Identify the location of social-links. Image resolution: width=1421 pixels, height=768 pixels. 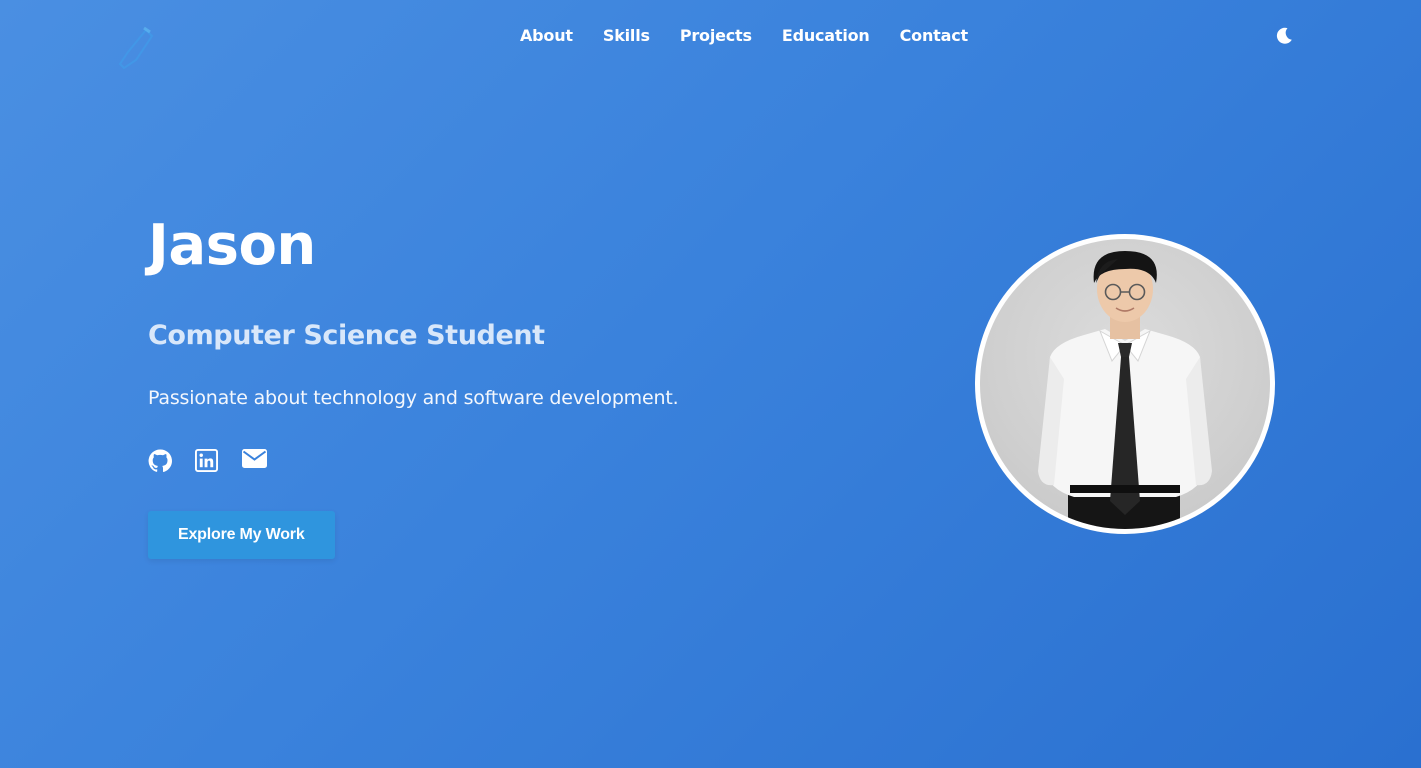
(468, 461).